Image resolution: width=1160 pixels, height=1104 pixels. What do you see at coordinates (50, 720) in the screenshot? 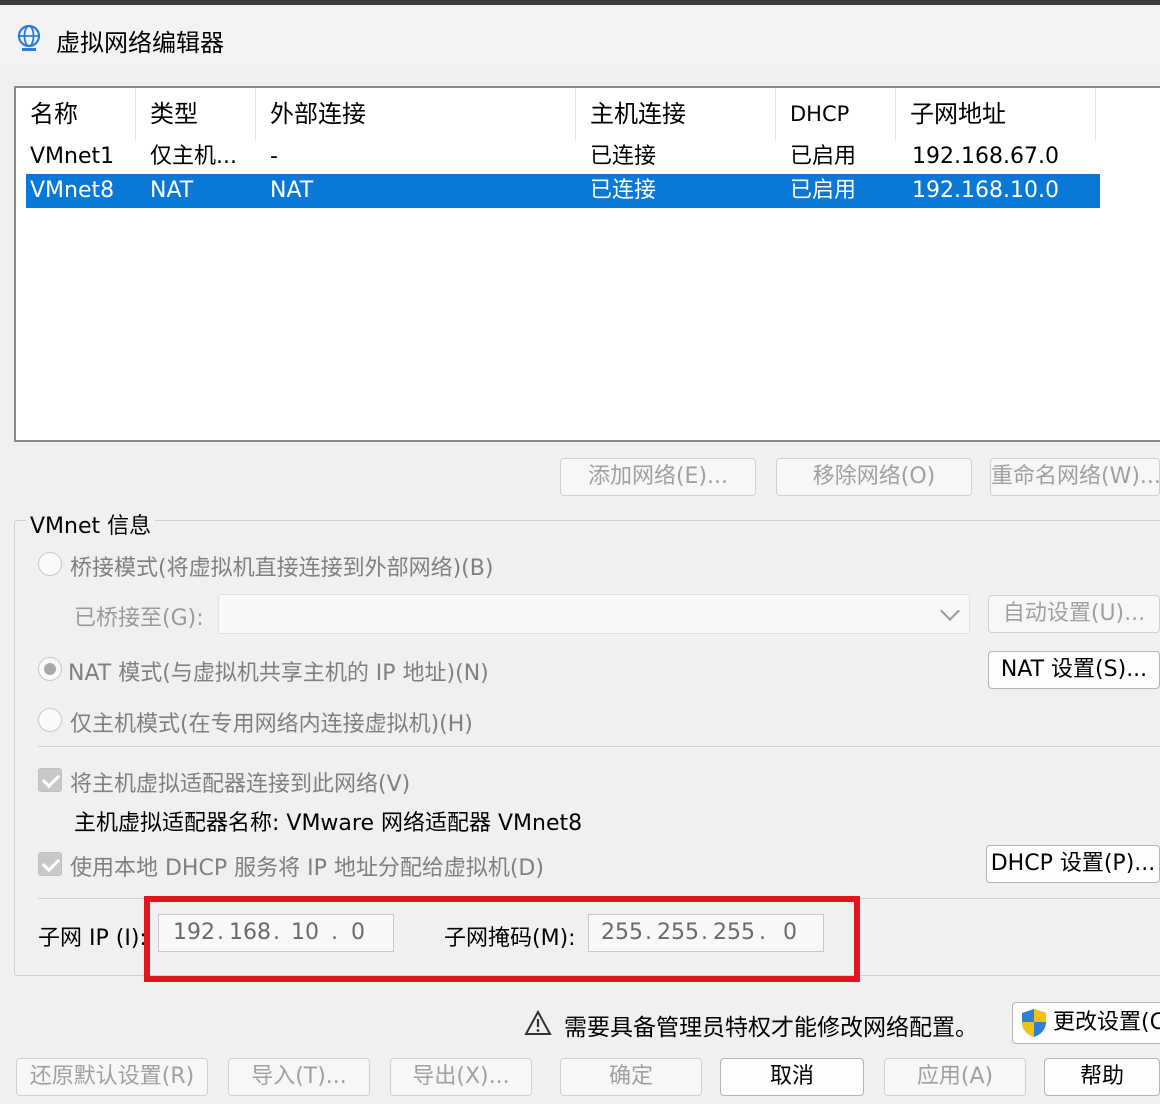
I see `host-only-radio` at bounding box center [50, 720].